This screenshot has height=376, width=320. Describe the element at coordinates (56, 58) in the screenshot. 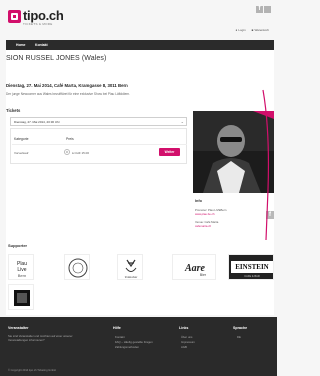

I see `page-title: SION RUSSEL JONES (Wales)` at that location.